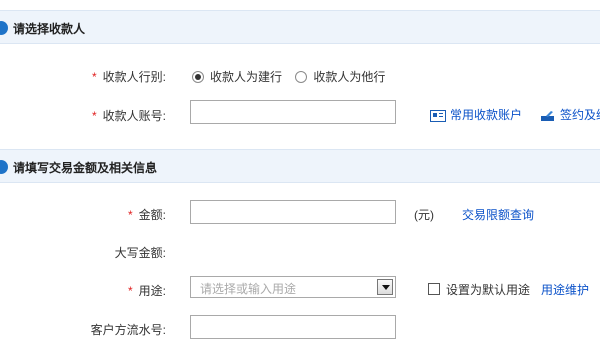 The height and width of the screenshot is (342, 600). I want to click on address-book-icon, so click(438, 115).